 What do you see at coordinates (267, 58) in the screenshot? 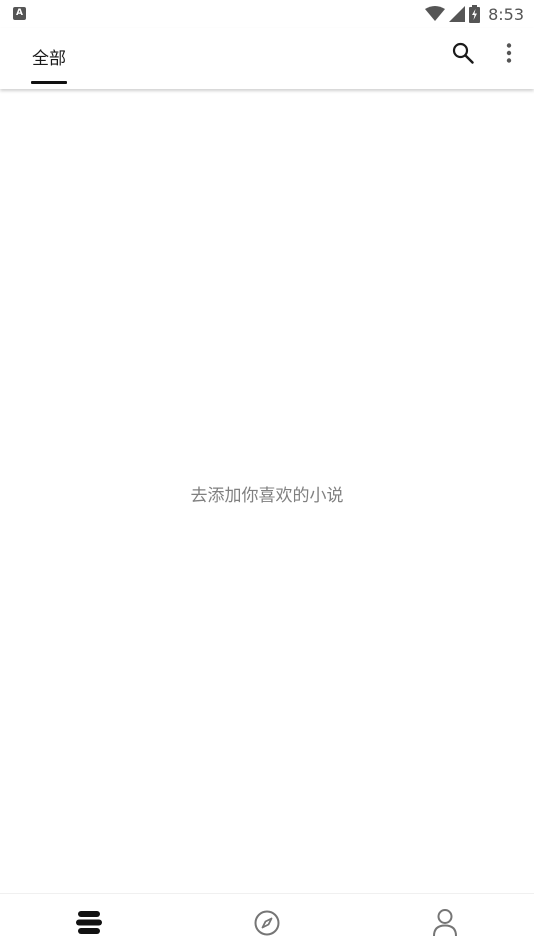
I see `top-app-bar: 全部` at bounding box center [267, 58].